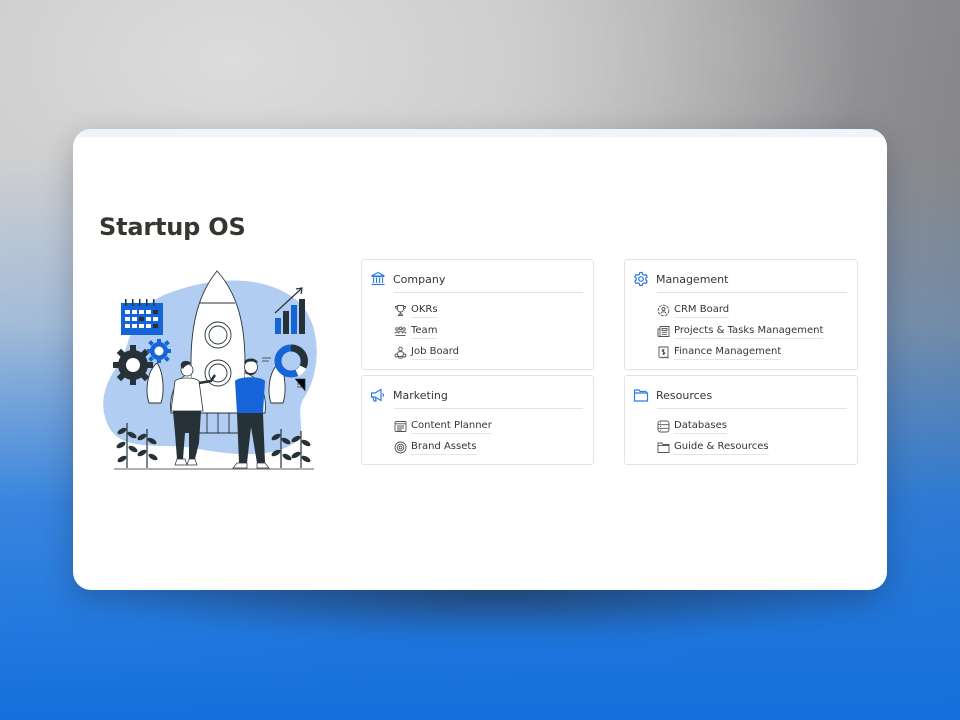 The image size is (960, 720). What do you see at coordinates (663, 310) in the screenshot?
I see `customer-icon` at bounding box center [663, 310].